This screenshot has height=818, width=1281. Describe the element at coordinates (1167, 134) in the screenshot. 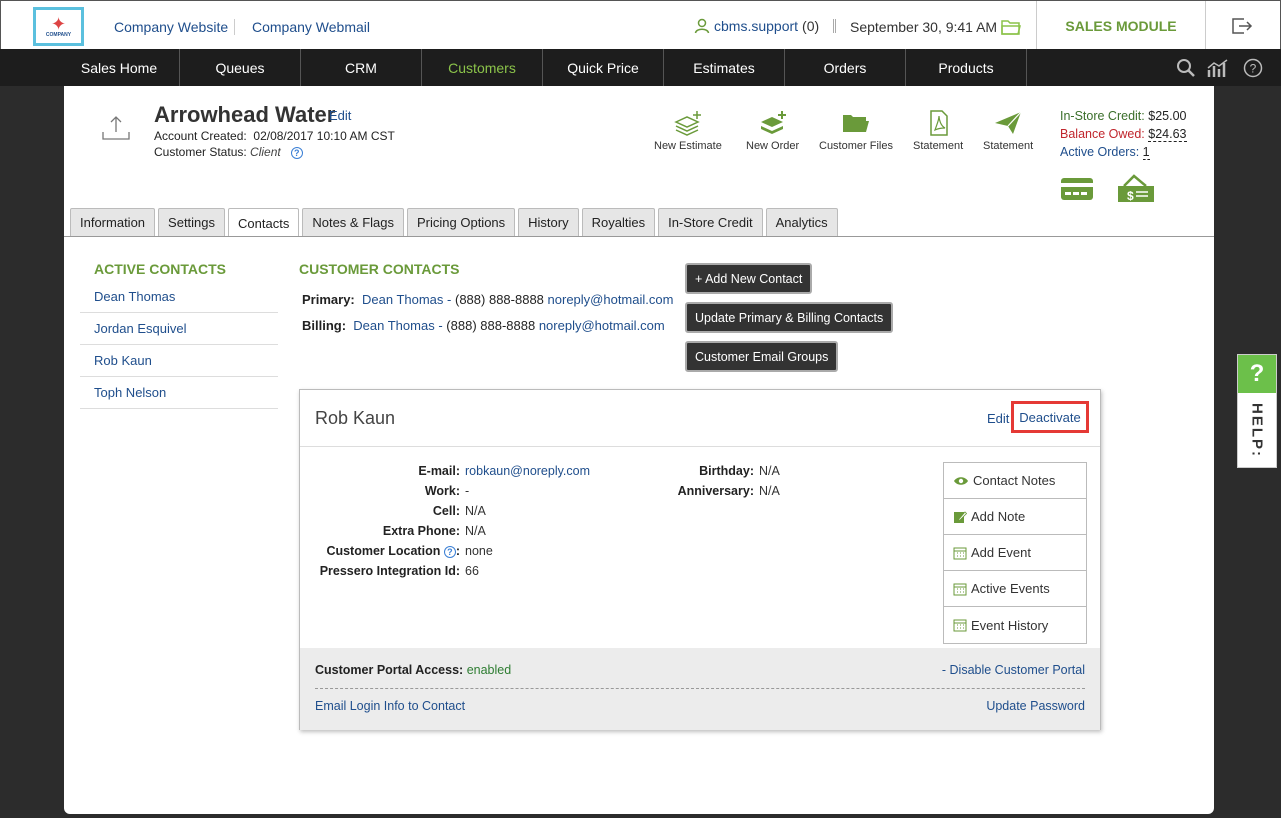

I see `balance-owed-value: $24.63` at that location.